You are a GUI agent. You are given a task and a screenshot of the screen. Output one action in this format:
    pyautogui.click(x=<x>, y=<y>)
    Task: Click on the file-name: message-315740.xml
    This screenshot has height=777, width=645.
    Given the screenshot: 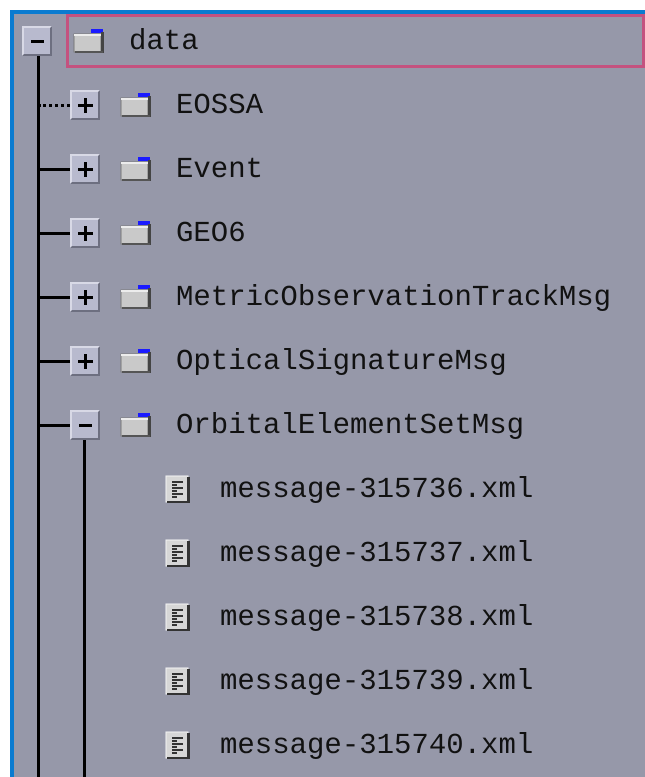 What is the action you would take?
    pyautogui.click(x=377, y=745)
    